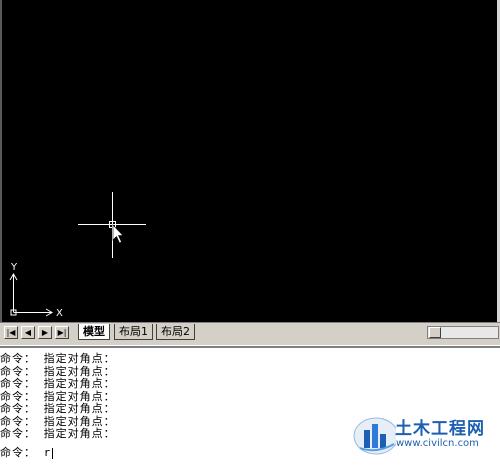 This screenshot has width=500, height=467. What do you see at coordinates (48, 452) in the screenshot?
I see `command-input: r` at bounding box center [48, 452].